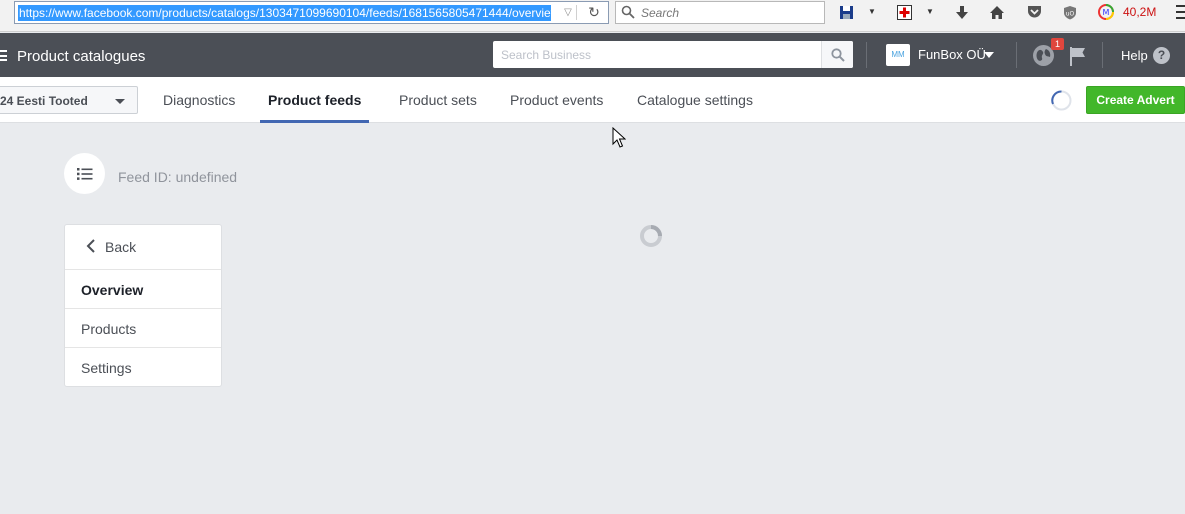 The width and height of the screenshot is (1185, 514). Describe the element at coordinates (44, 101) in the screenshot. I see `catalog-name: 24 Eesti Tooted` at that location.